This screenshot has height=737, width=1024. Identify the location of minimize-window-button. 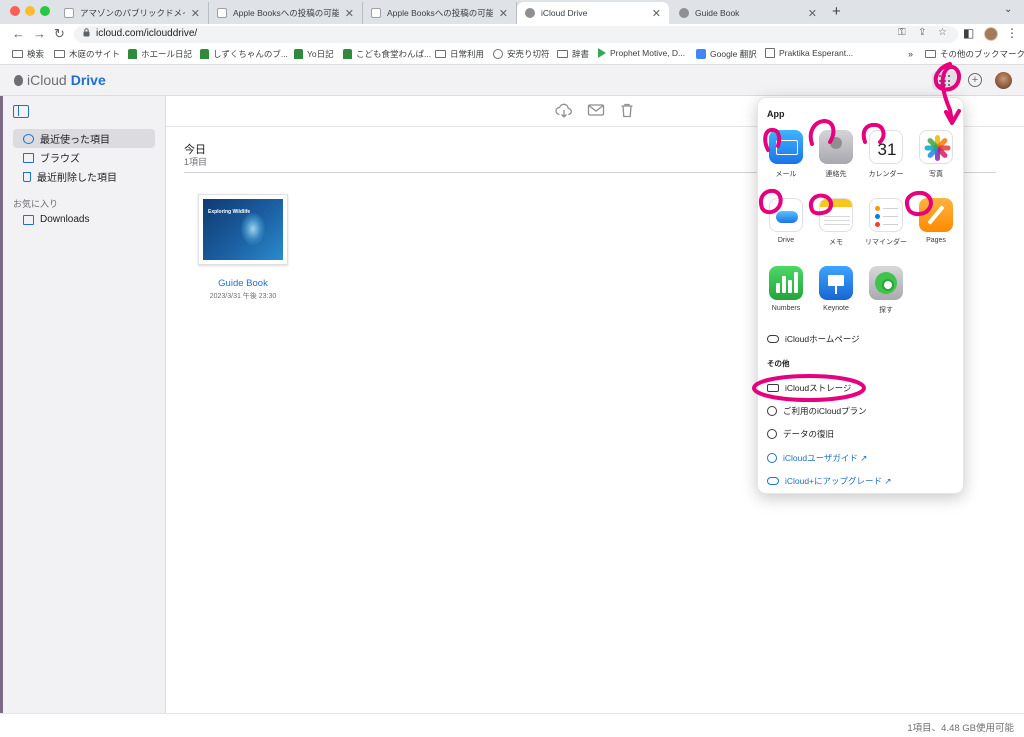
(30, 11).